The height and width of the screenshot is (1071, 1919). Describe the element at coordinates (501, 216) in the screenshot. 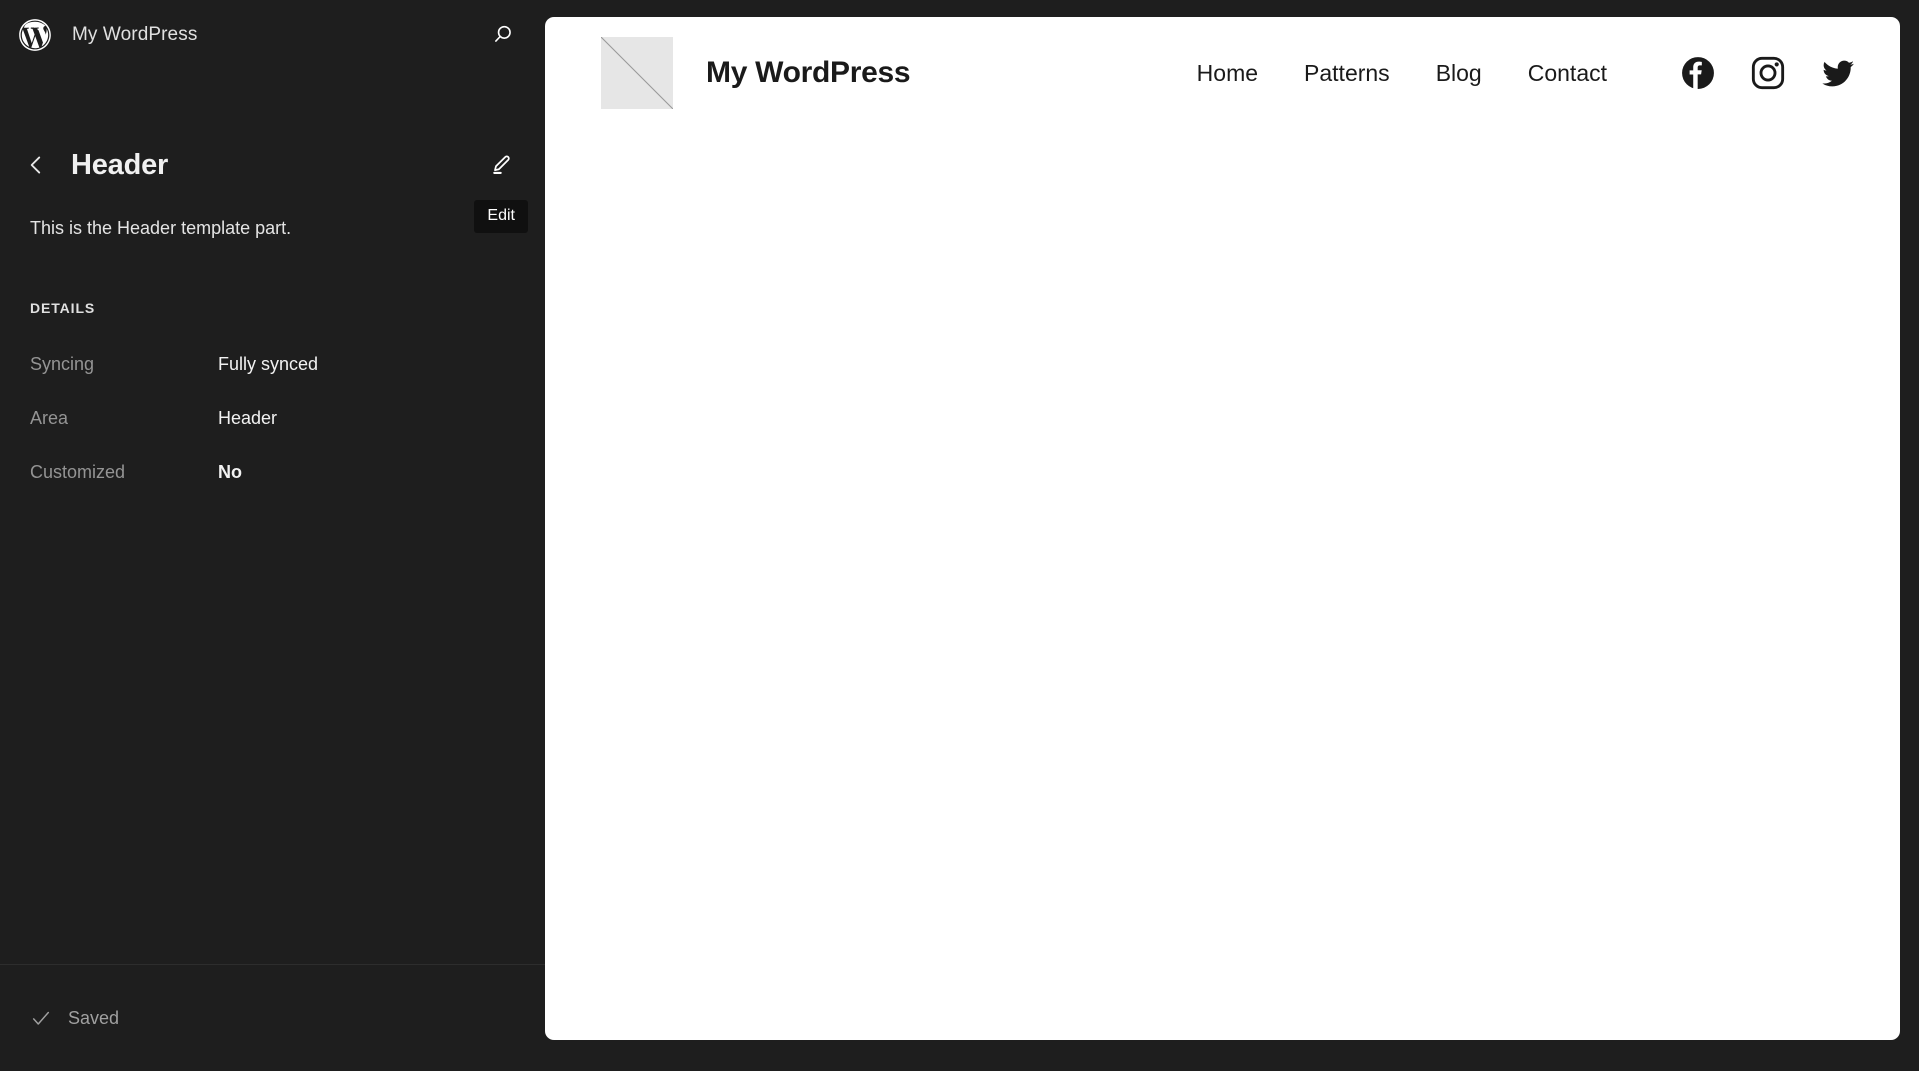

I see `edit-tooltip: Edit` at that location.